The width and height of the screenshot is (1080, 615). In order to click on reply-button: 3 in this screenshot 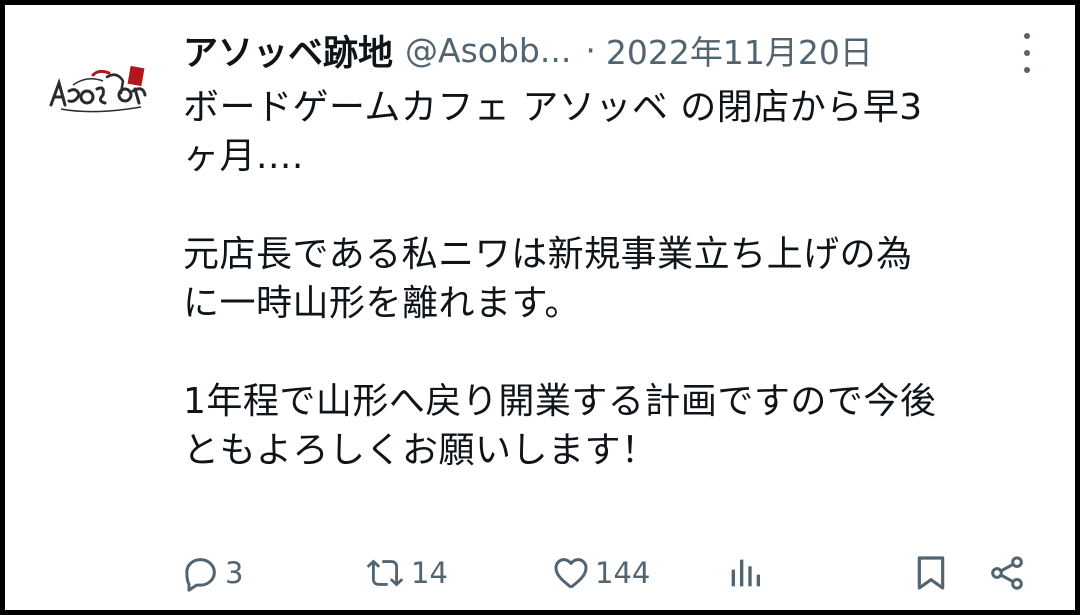, I will do `click(212, 573)`.